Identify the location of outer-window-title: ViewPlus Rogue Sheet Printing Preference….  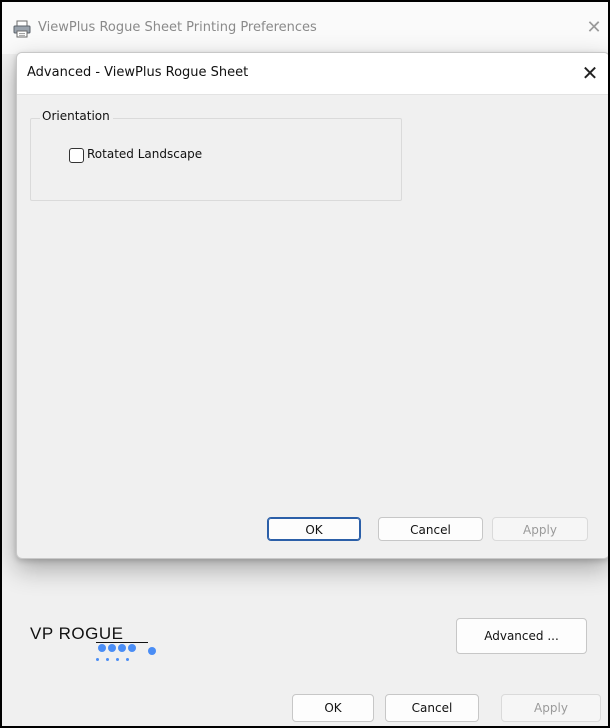
(177, 27).